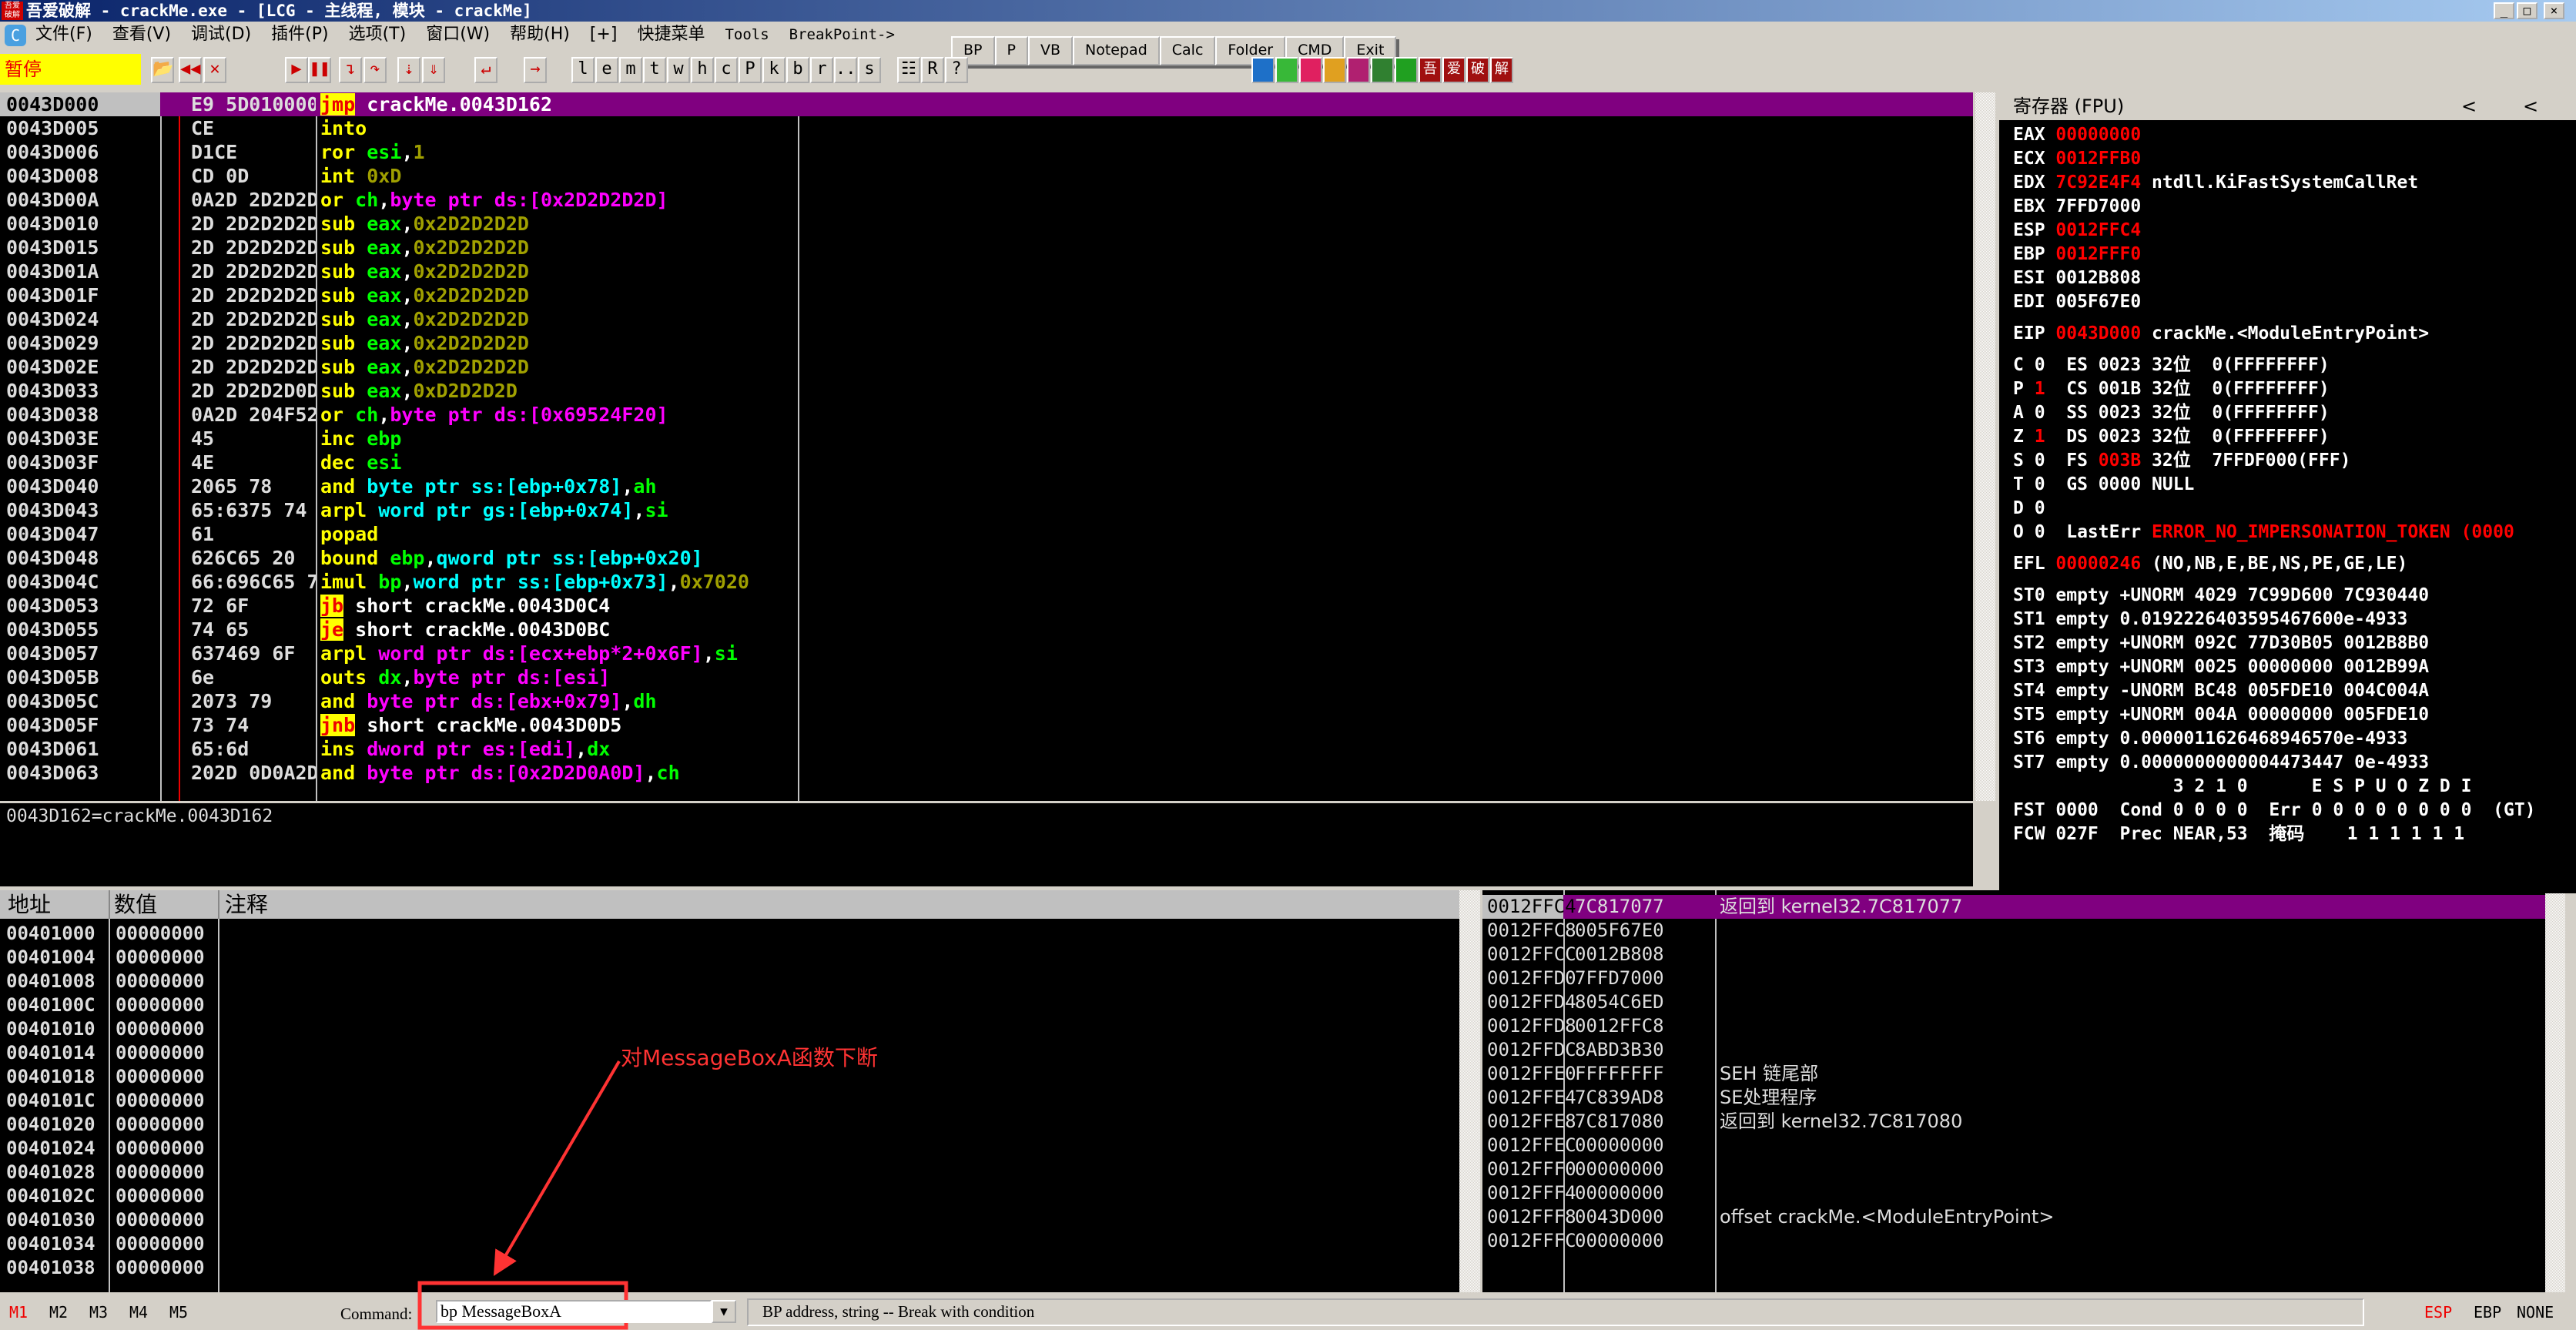 The width and height of the screenshot is (2576, 1330). Describe the element at coordinates (63, 35) in the screenshot. I see `menu-item: 文件(F)` at that location.